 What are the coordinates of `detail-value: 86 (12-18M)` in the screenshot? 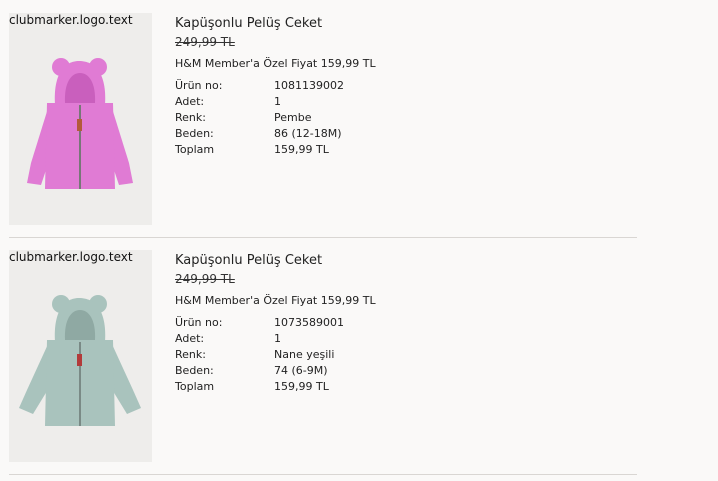 It's located at (308, 133).